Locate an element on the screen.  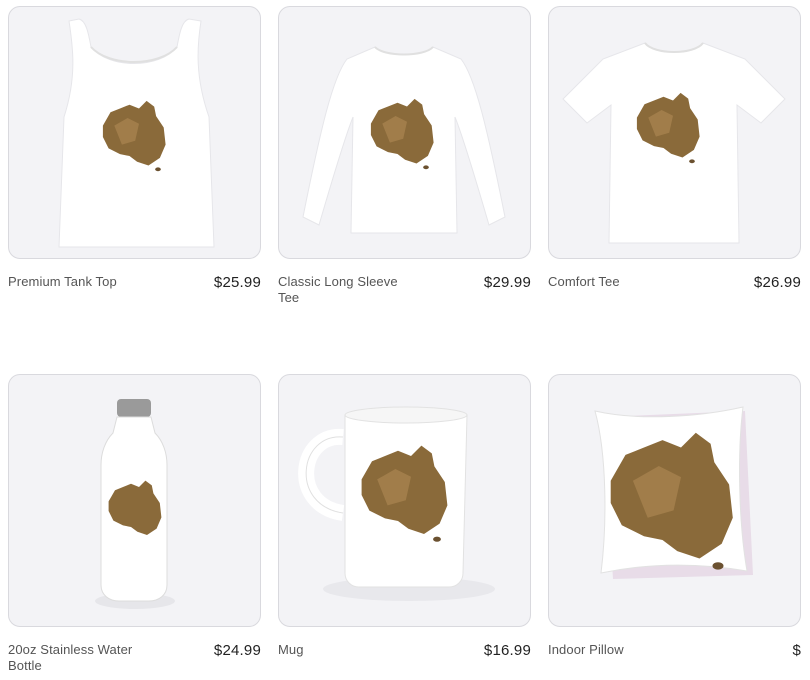
t-shirt-icon is located at coordinates (674, 143).